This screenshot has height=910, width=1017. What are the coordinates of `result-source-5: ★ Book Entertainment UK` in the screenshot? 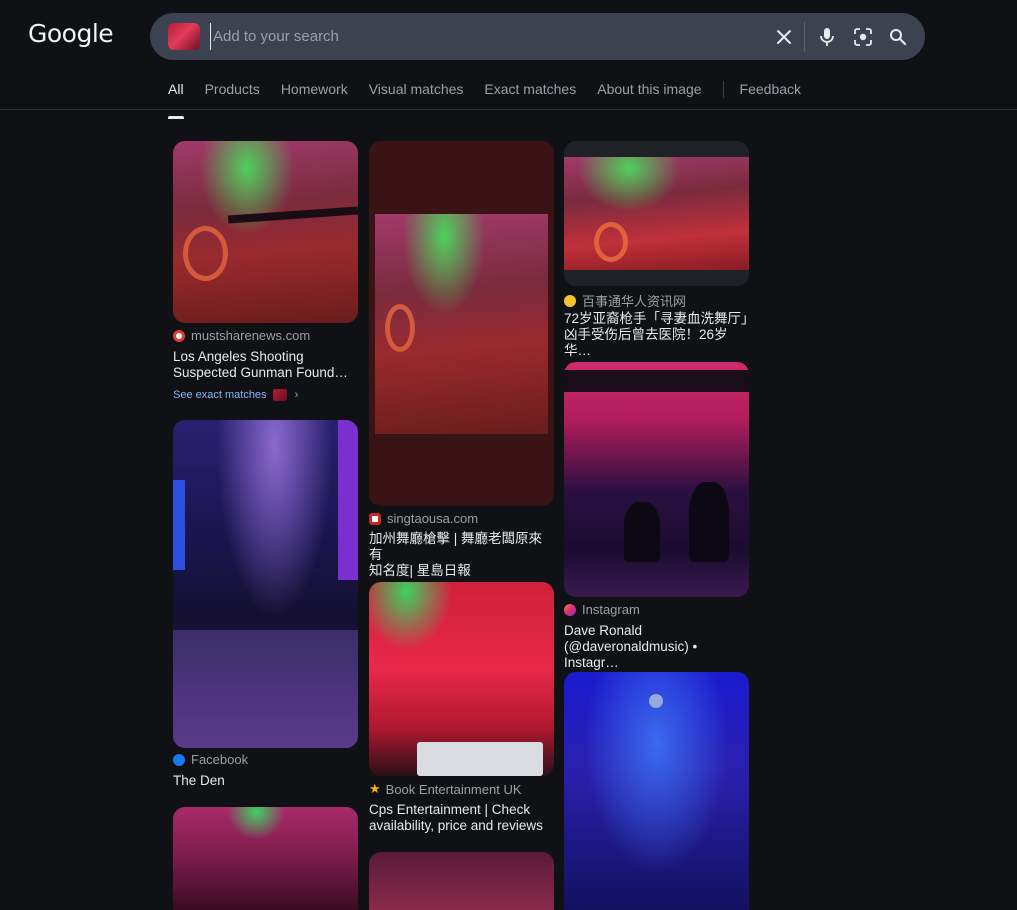 It's located at (445, 789).